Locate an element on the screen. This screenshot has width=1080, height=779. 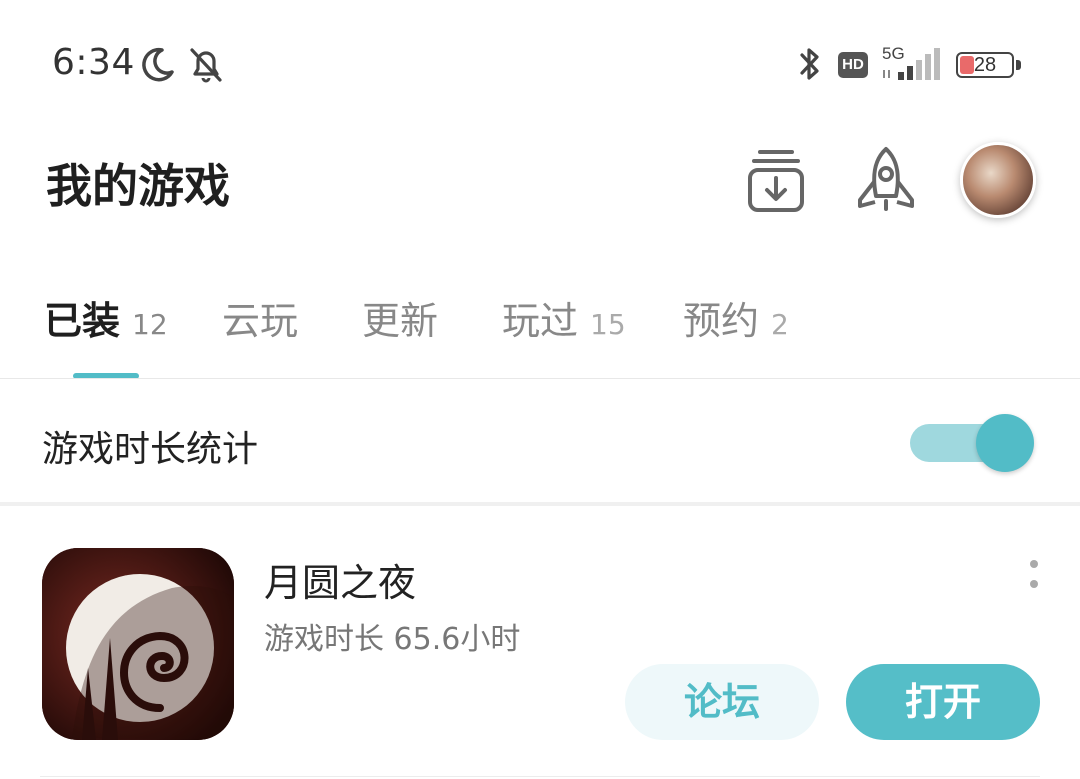
toggle-knob is located at coordinates (1005, 443).